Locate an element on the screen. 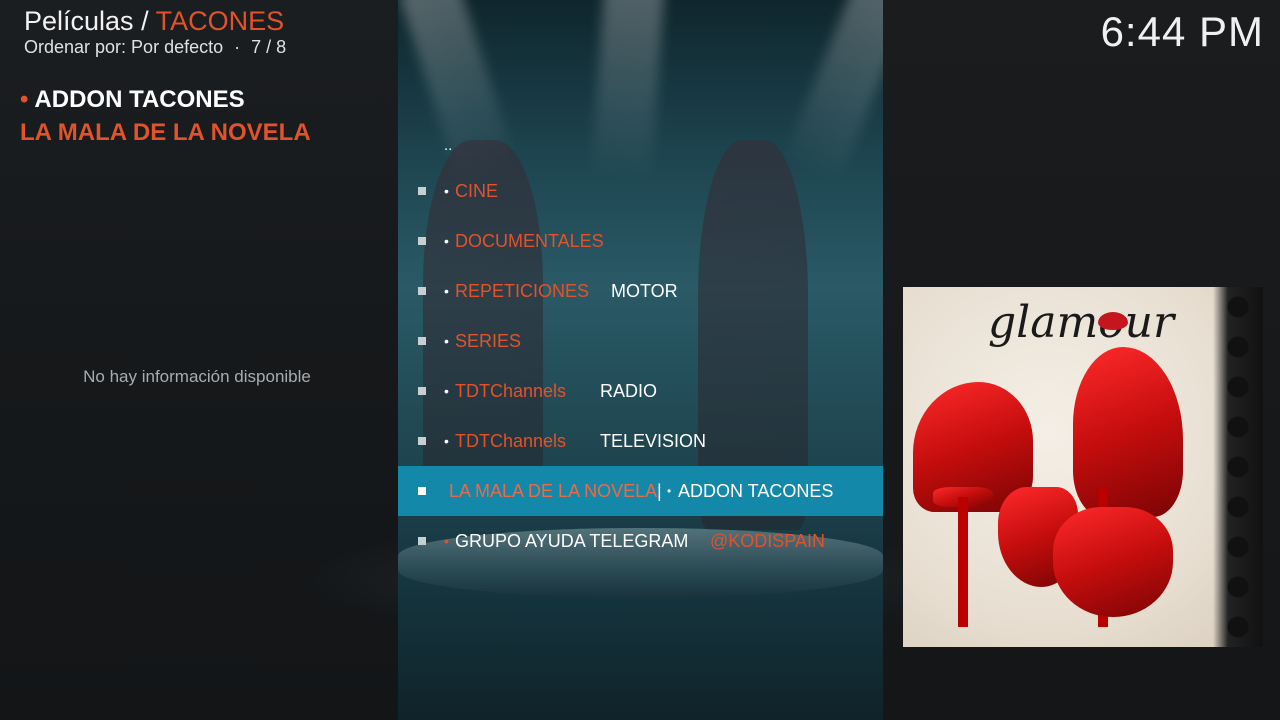  list-item-la-mala-de-la-novela: LA MALA DE LA NOVELA | • ADDON TACONES is located at coordinates (640, 491).